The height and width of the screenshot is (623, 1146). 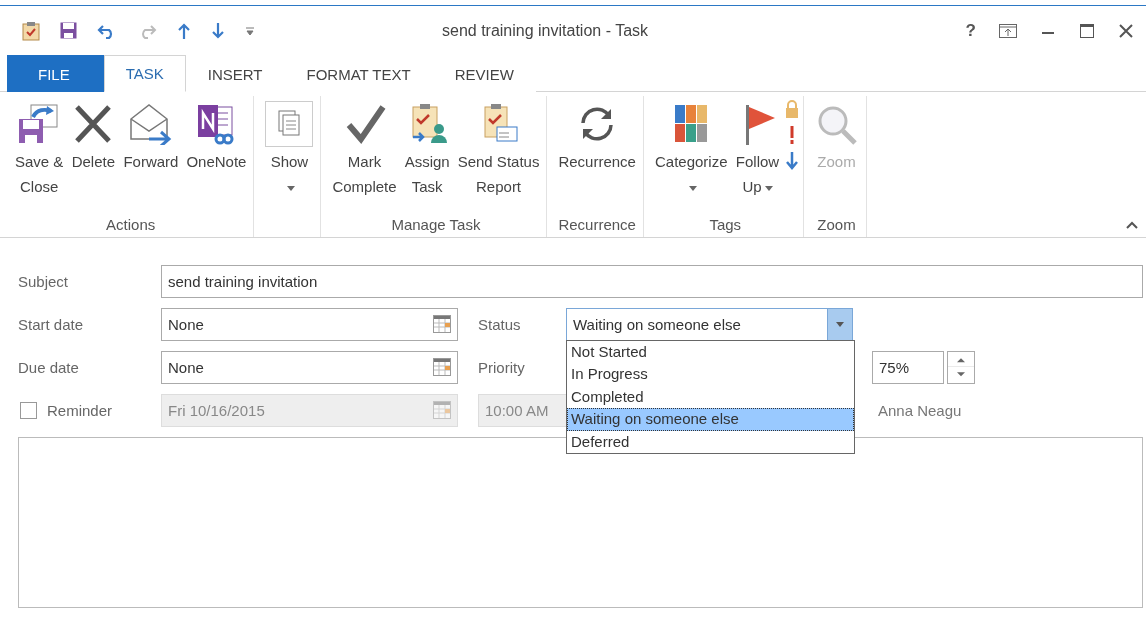 I want to click on dropdown-option: Waiting on someone else, so click(x=710, y=419).